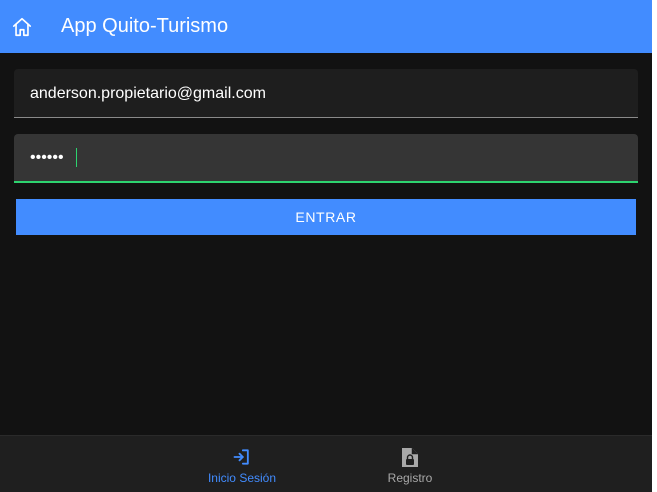 The height and width of the screenshot is (492, 657). What do you see at coordinates (242, 478) in the screenshot?
I see `tab-login-label: Inicio Sesión` at bounding box center [242, 478].